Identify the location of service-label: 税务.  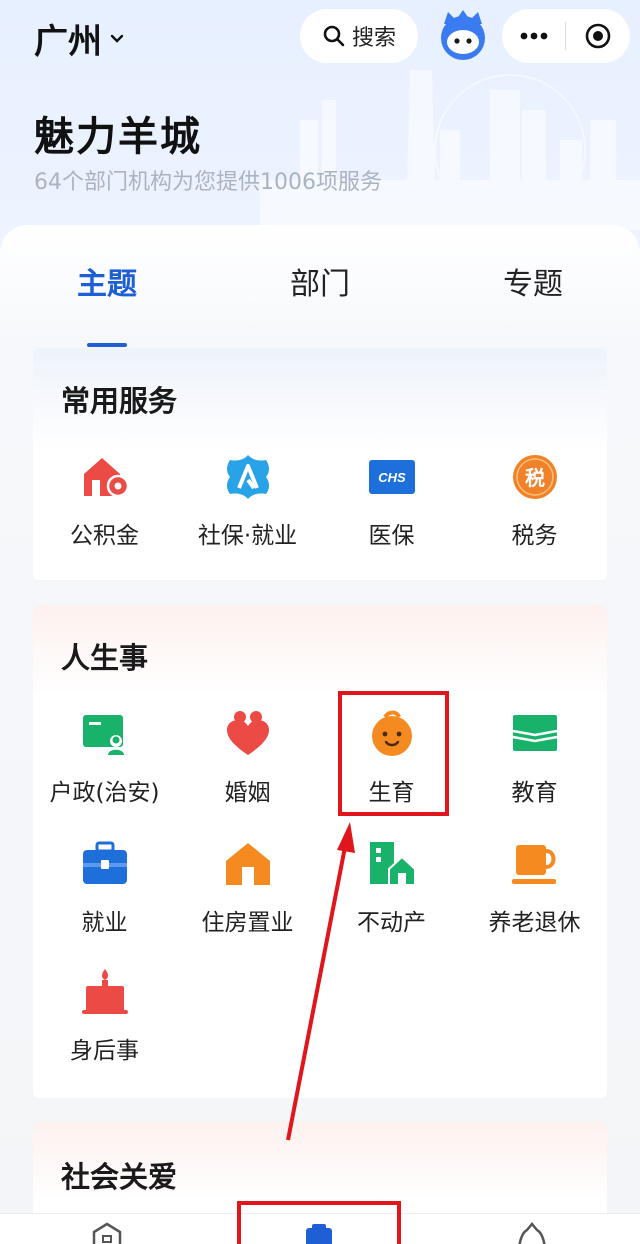
(534, 536).